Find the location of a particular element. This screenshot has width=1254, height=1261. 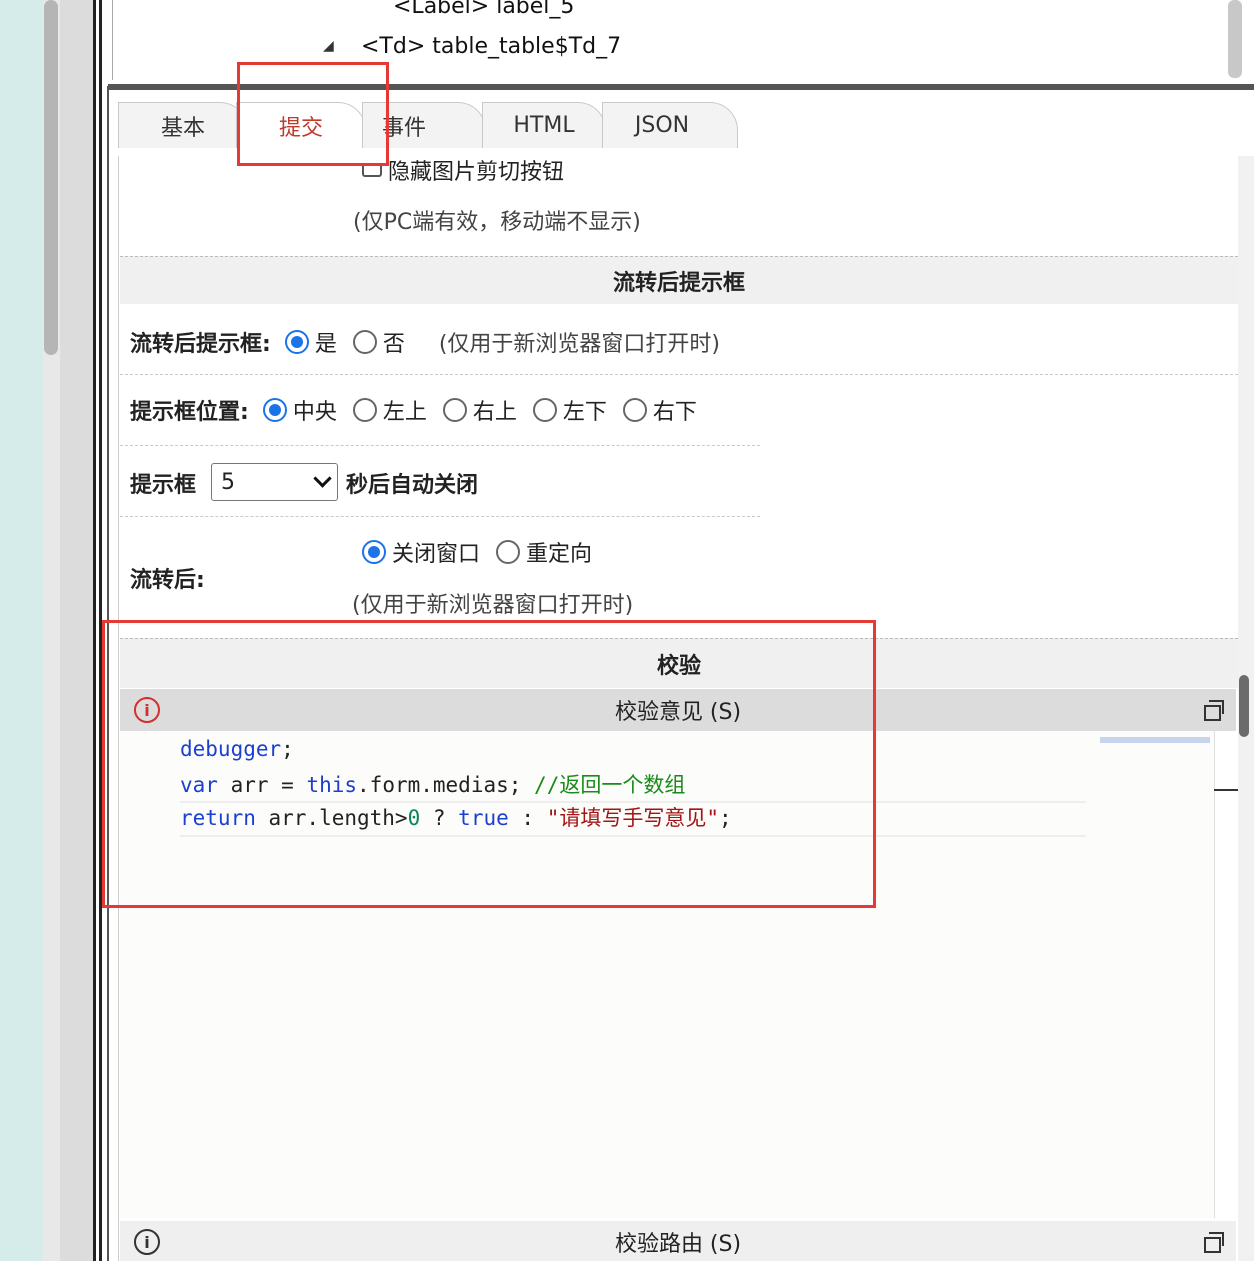

code-token: arr = is located at coordinates (262, 785).